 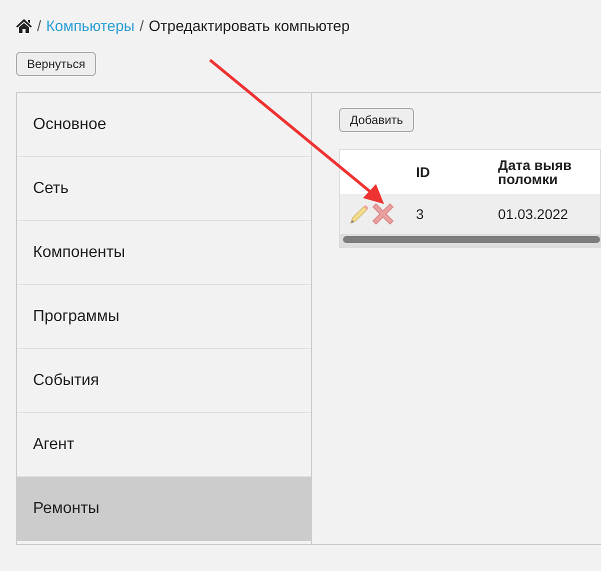 I want to click on sidebar-item: Ремонты, so click(x=164, y=509).